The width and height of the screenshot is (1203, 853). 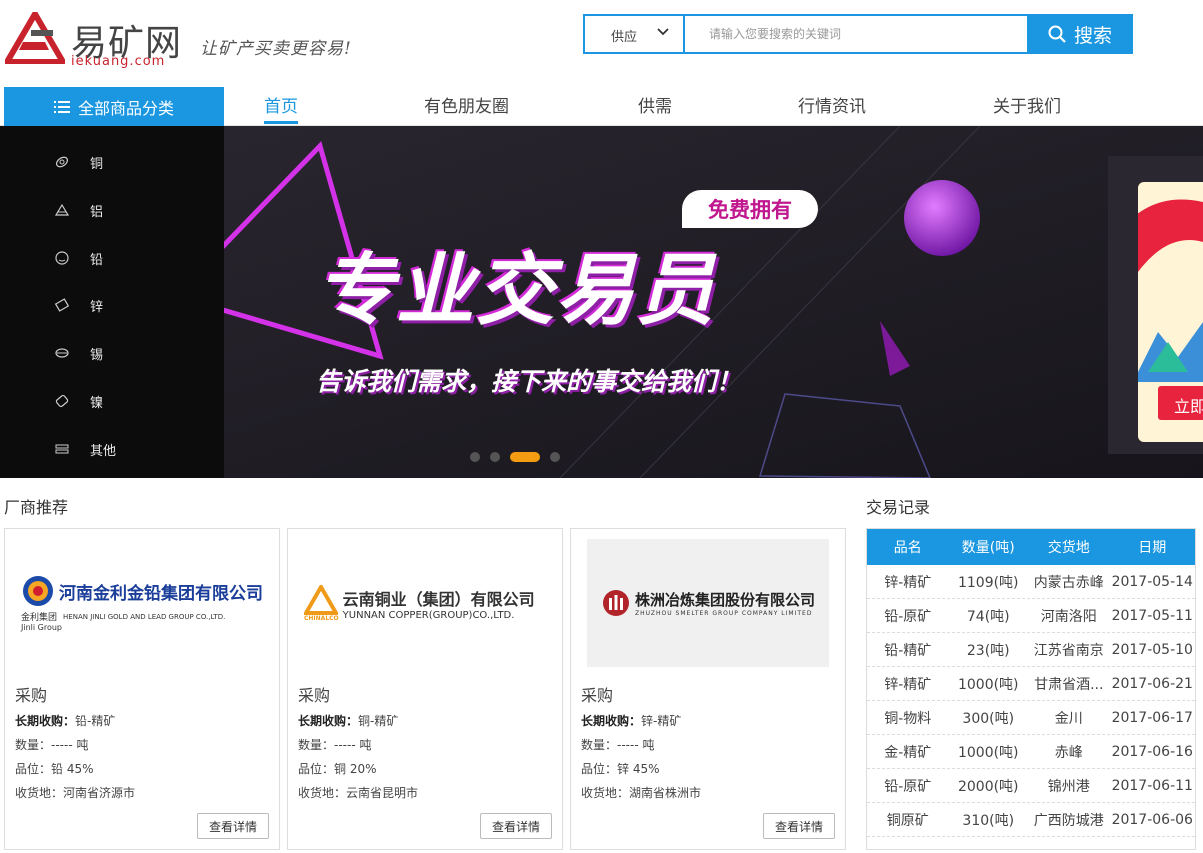 I want to click on chinalco-logo-icon, so click(x=321, y=599).